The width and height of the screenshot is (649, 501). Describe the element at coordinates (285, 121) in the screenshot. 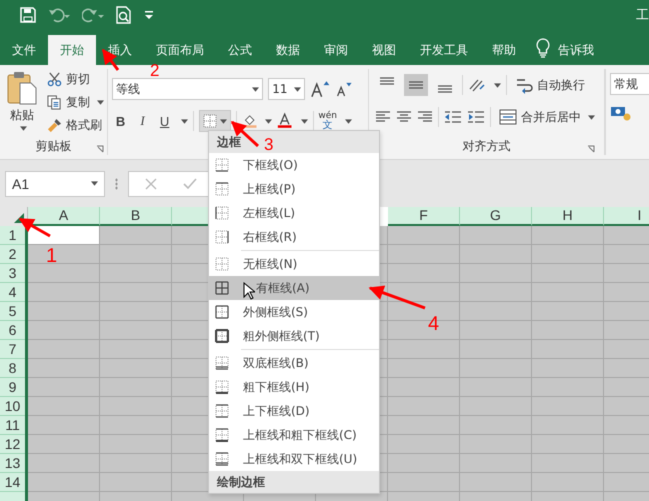

I see `font-color-icon` at that location.